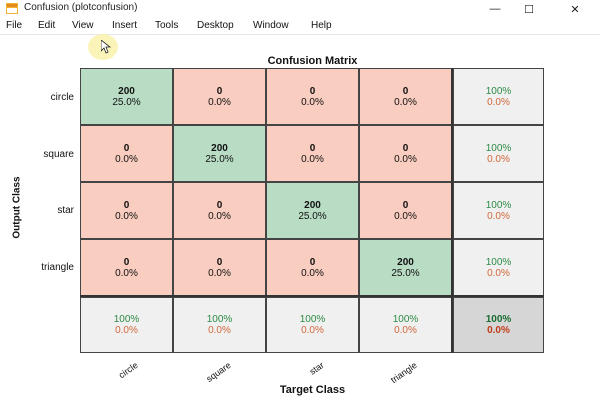 Image resolution: width=600 pixels, height=403 pixels. What do you see at coordinates (12, 8) in the screenshot?
I see `matlab-figure-icon` at bounding box center [12, 8].